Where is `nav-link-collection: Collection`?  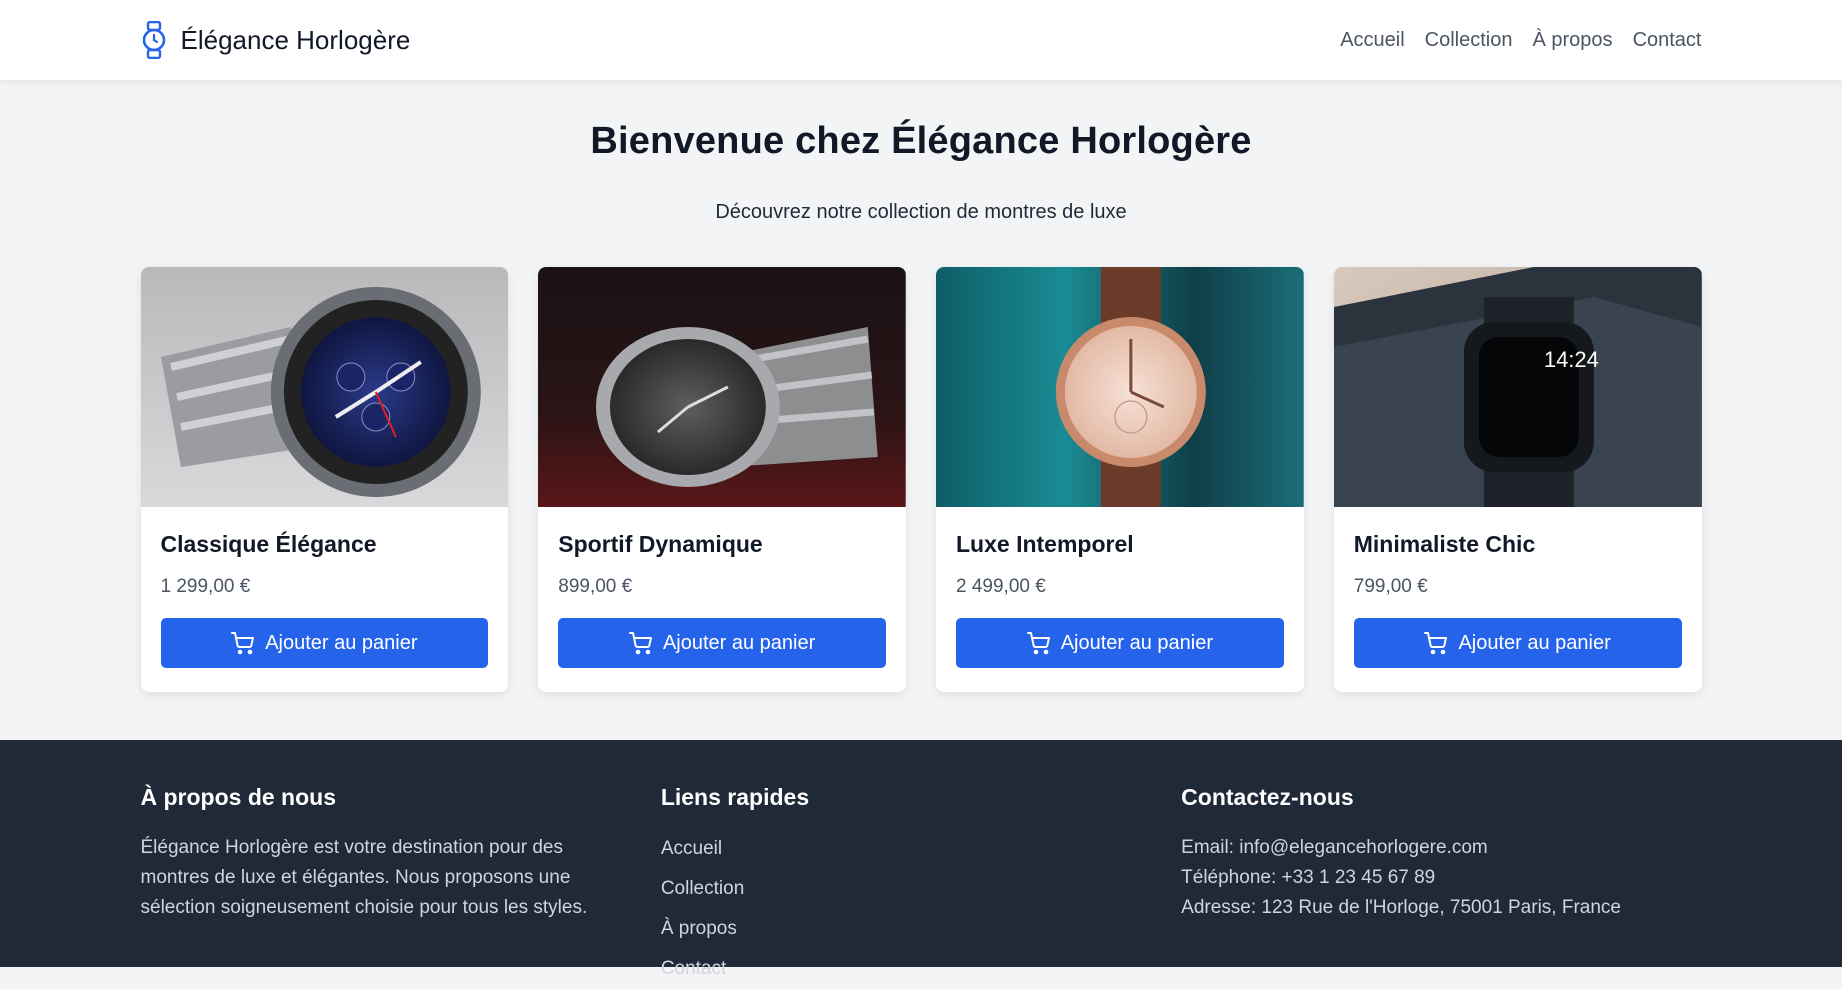 nav-link-collection: Collection is located at coordinates (1469, 40).